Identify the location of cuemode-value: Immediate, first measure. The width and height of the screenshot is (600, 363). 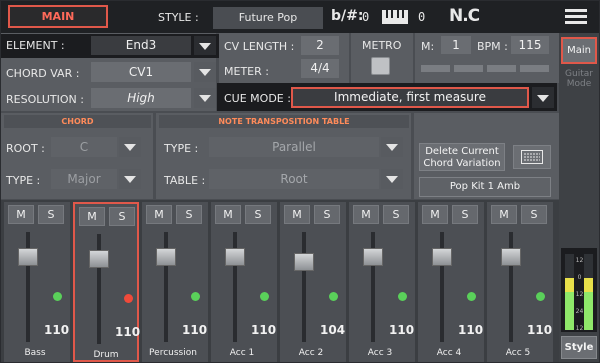
(410, 97).